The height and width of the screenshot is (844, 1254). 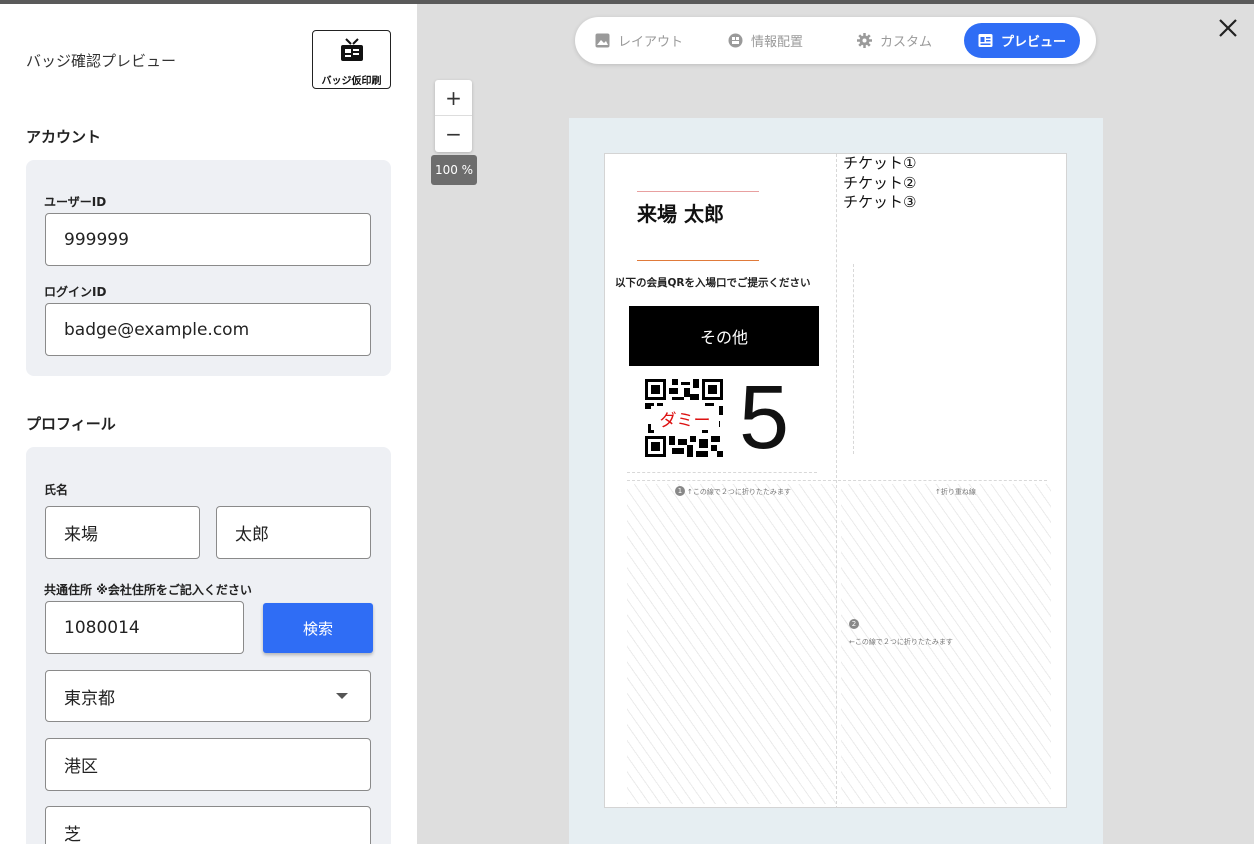 What do you see at coordinates (342, 696) in the screenshot?
I see `caret-down-icon` at bounding box center [342, 696].